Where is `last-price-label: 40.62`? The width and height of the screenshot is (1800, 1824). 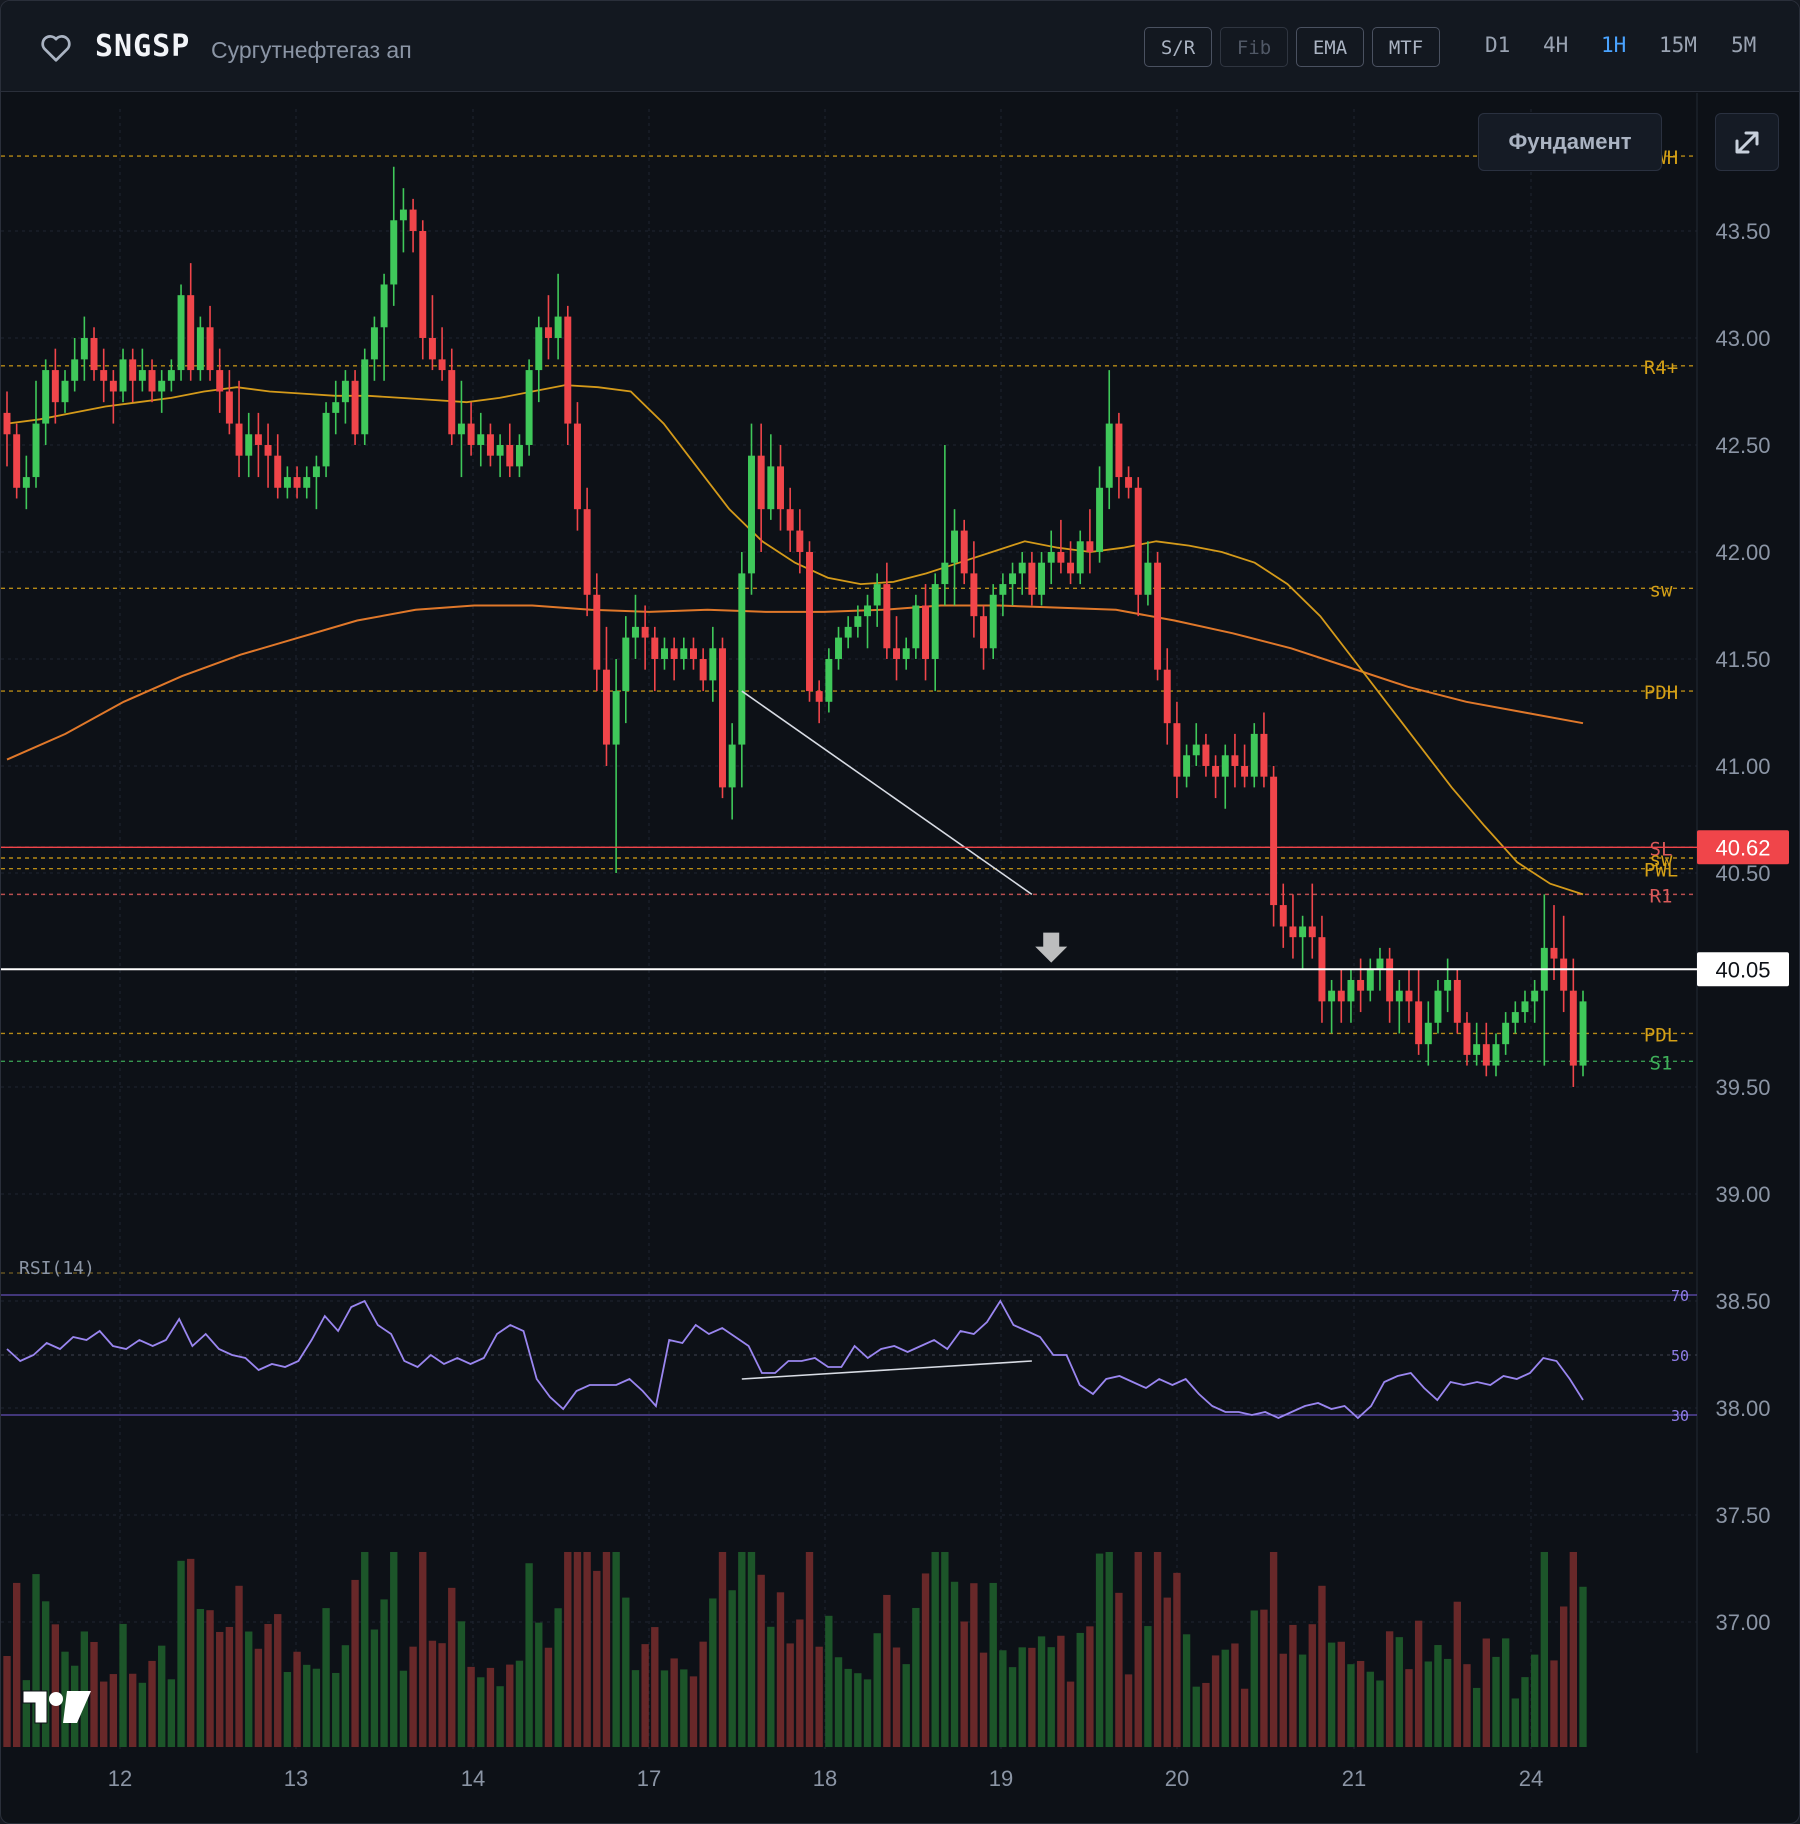
last-price-label: 40.62 is located at coordinates (1742, 847).